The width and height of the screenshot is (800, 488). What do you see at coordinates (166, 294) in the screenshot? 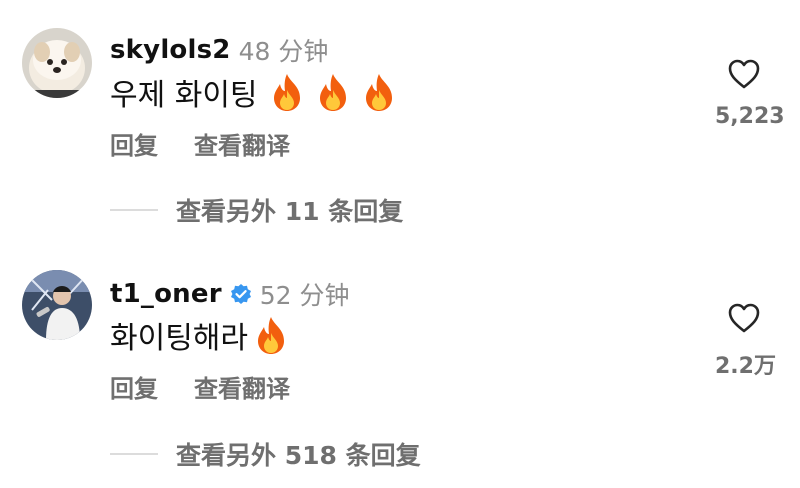
I see `username: t1_oner` at bounding box center [166, 294].